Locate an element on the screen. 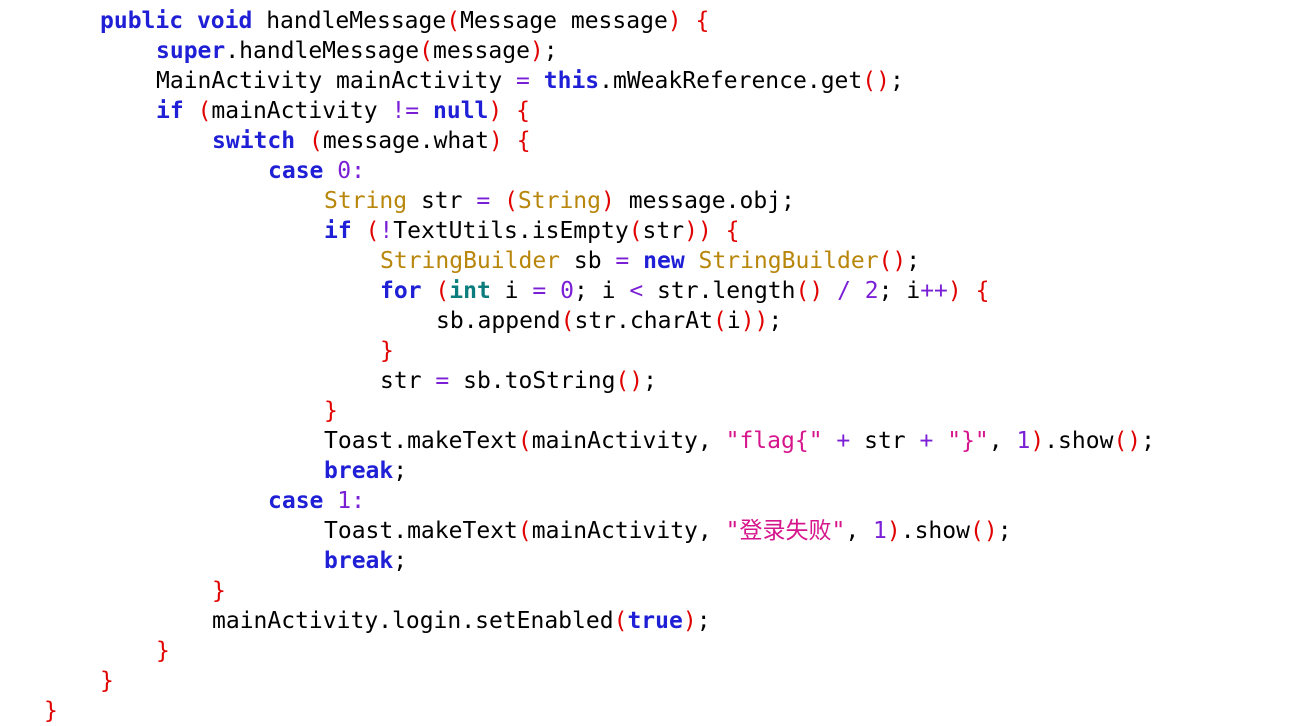 This screenshot has width=1292, height=726. code-line: str = sb.toString(); is located at coordinates (646, 381).